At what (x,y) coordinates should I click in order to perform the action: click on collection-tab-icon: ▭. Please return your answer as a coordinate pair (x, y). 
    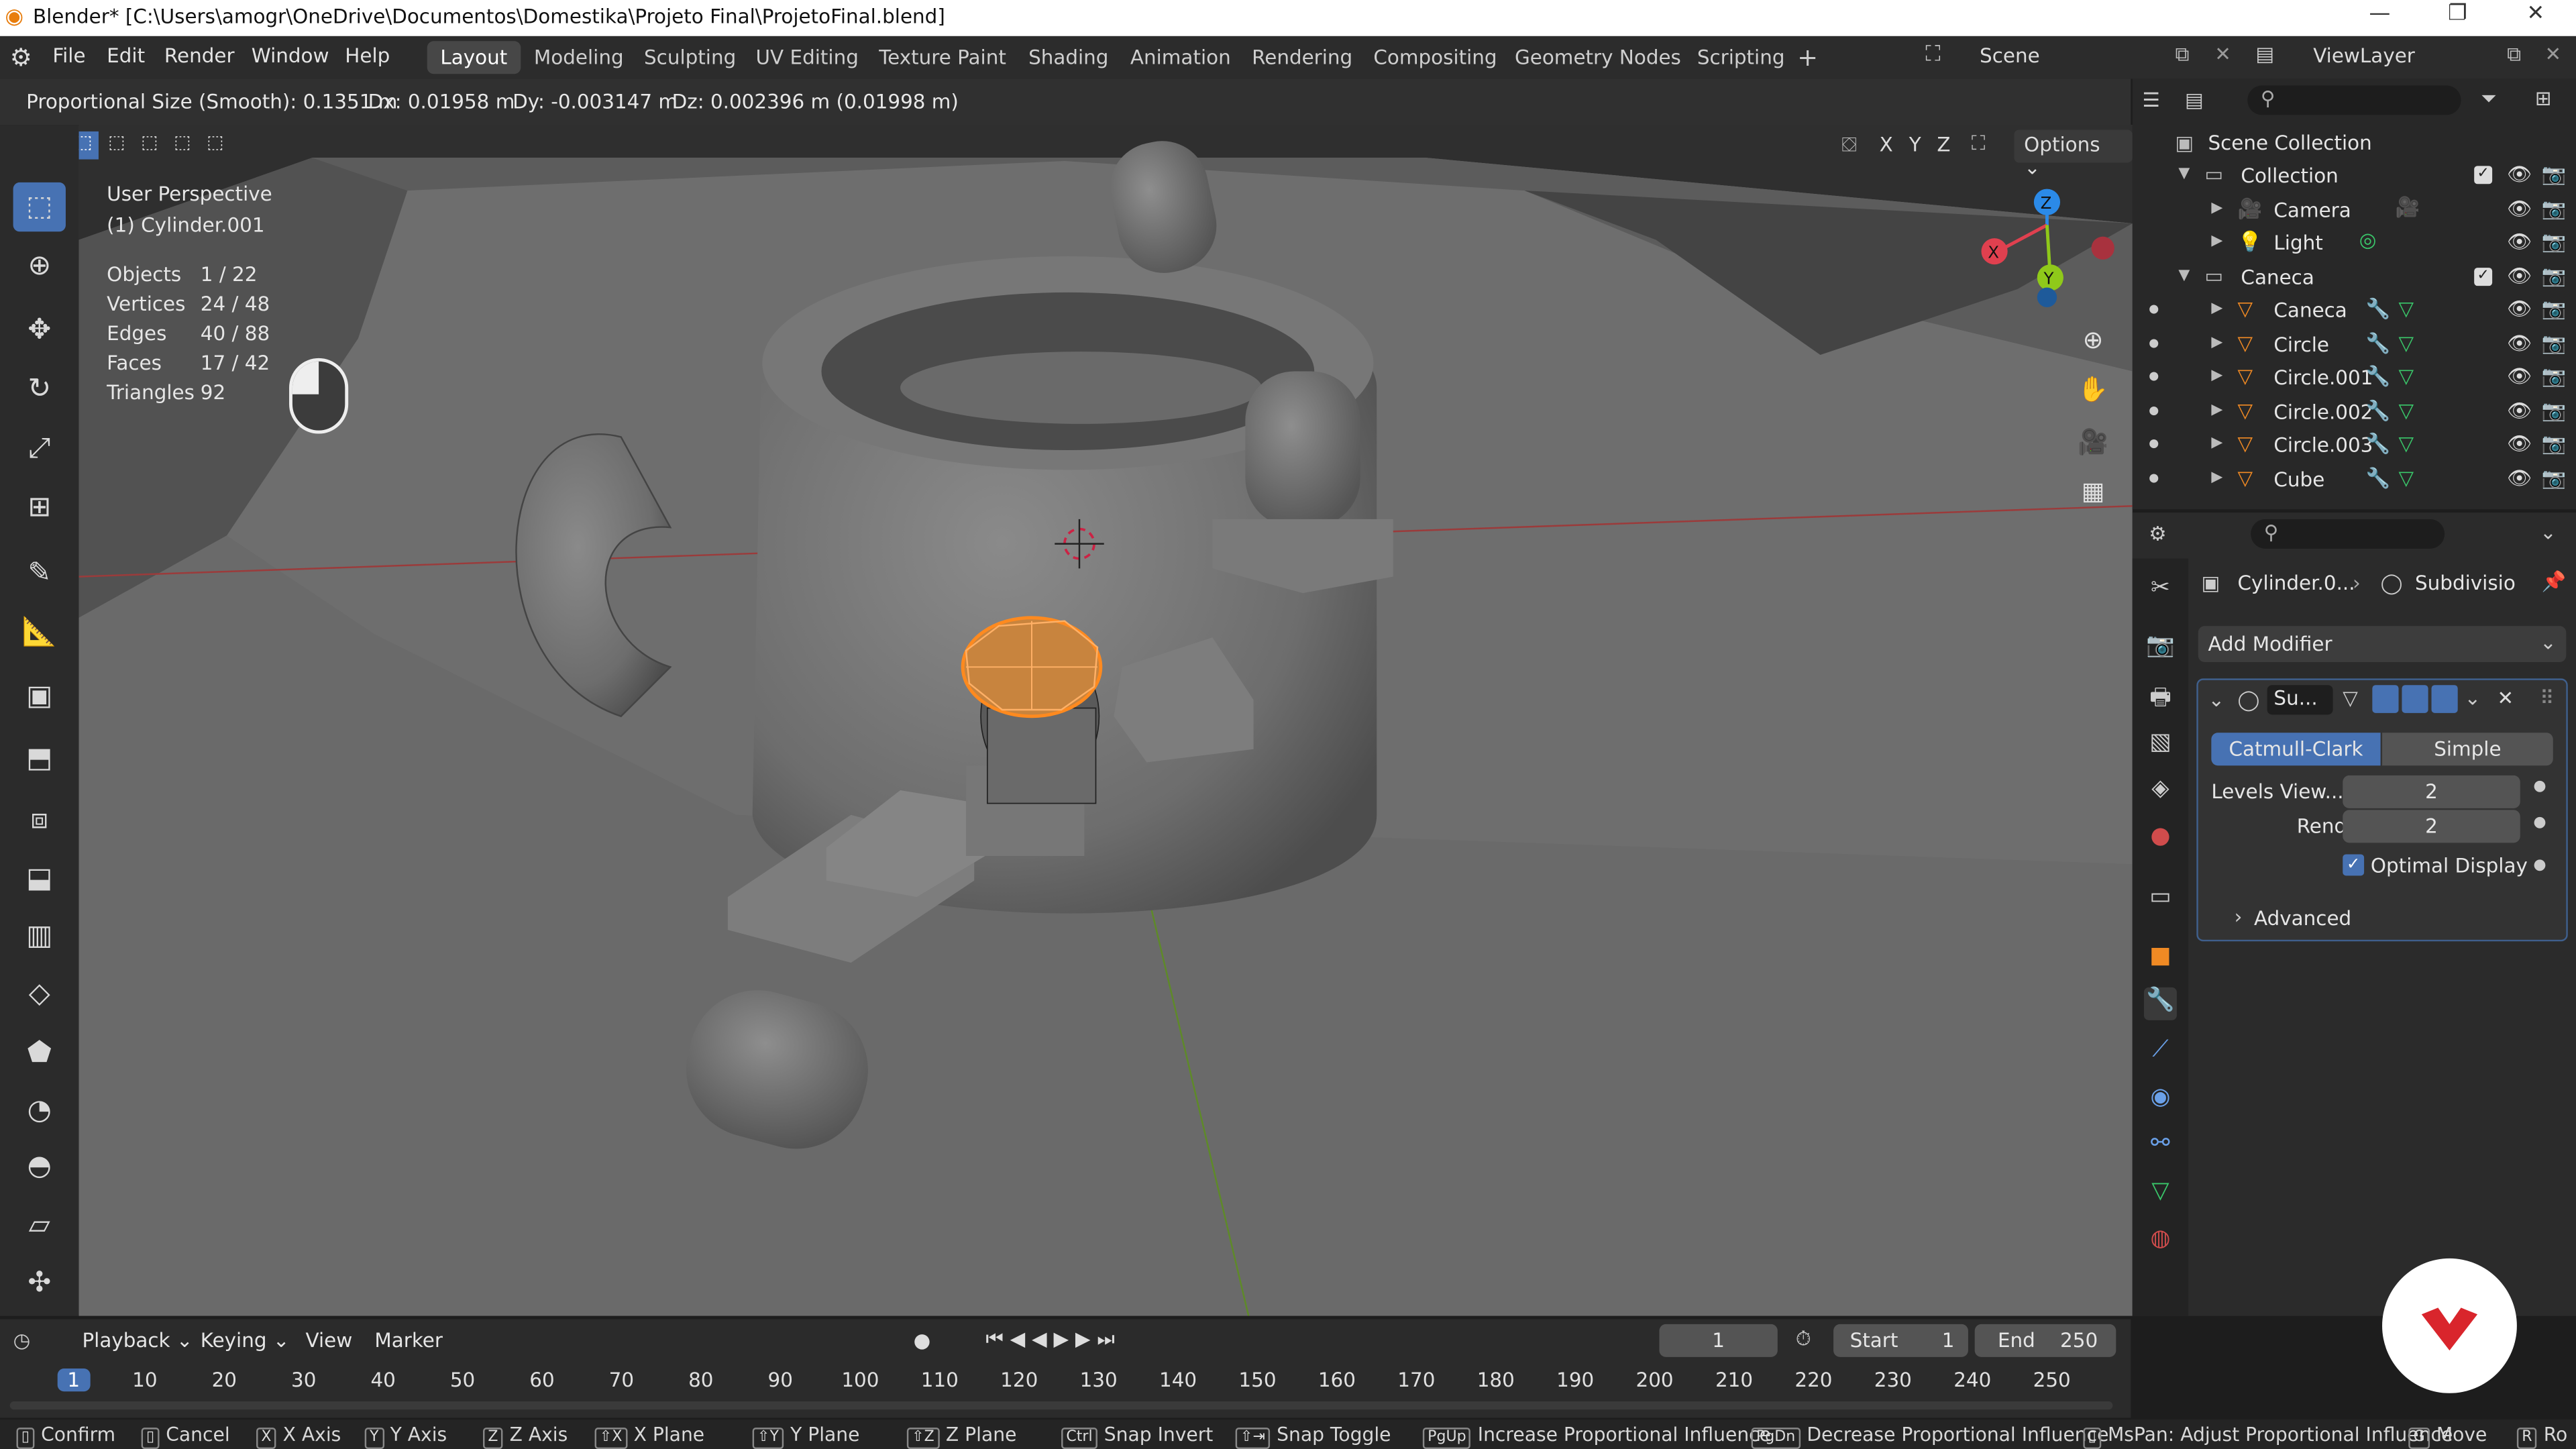
    Looking at the image, I should click on (2160, 900).